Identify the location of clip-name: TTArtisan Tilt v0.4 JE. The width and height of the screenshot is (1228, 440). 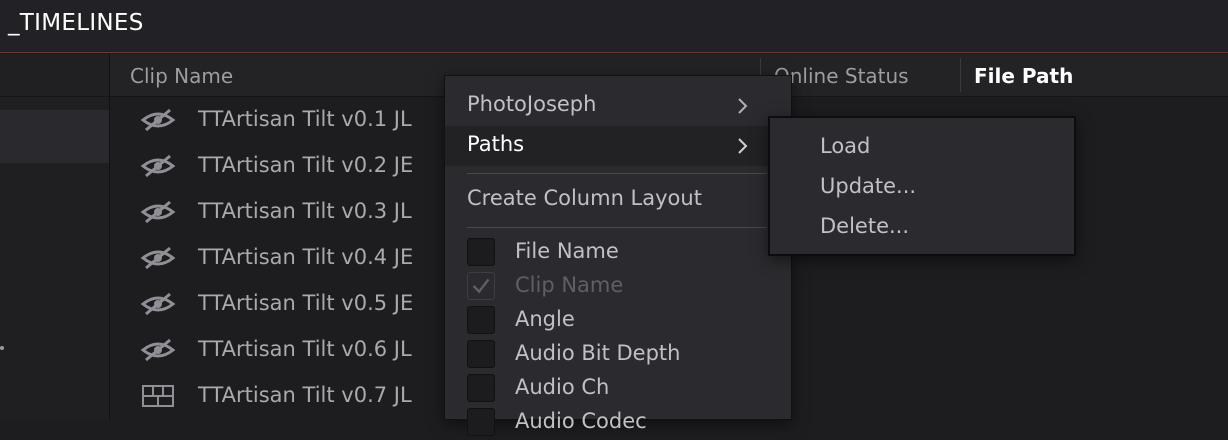
(306, 257).